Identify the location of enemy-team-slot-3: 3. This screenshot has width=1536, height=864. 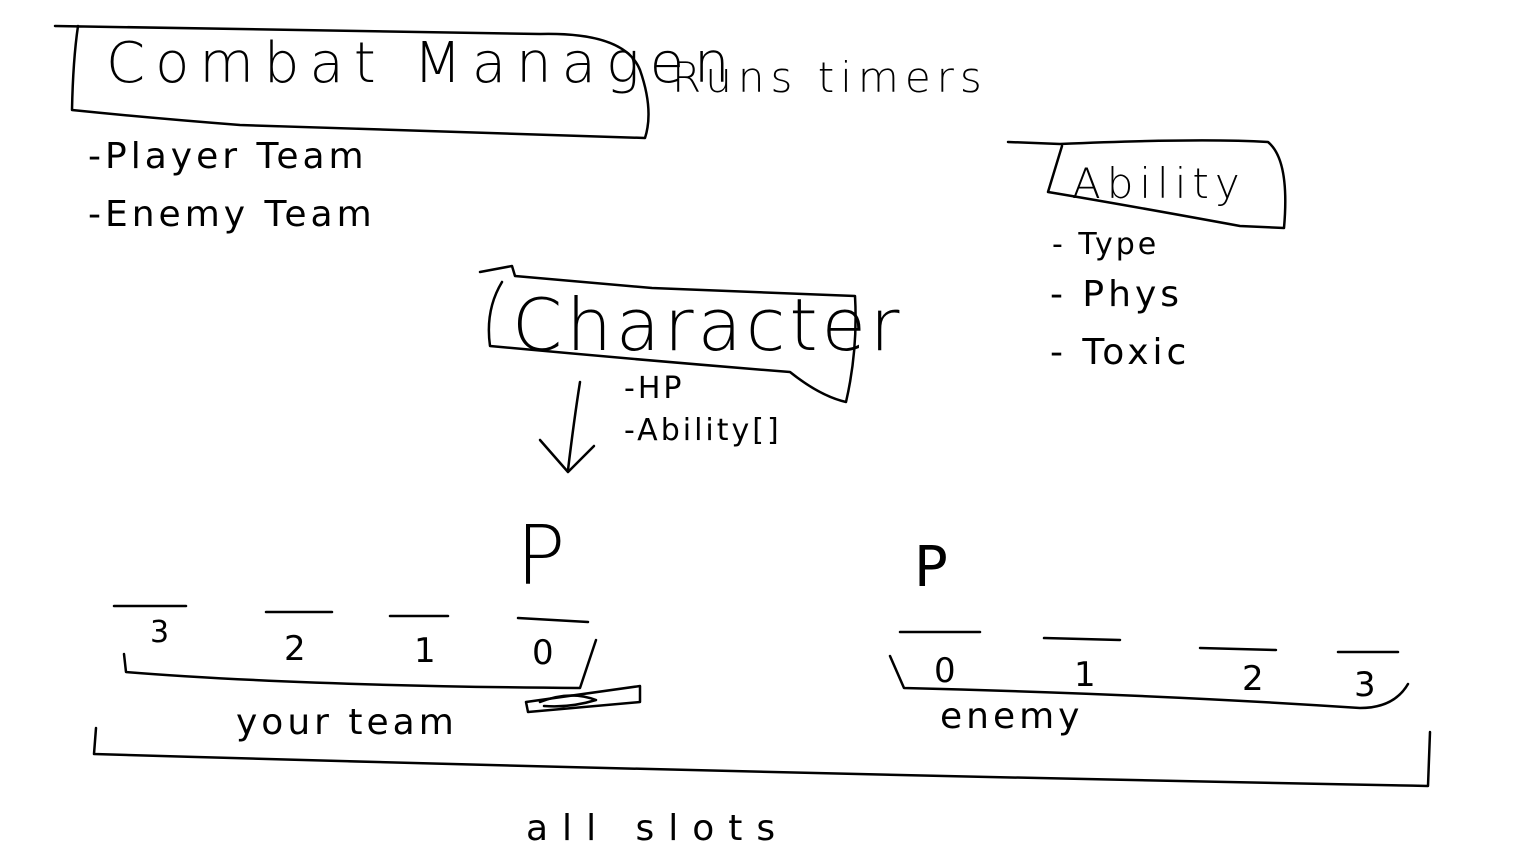
(1365, 685).